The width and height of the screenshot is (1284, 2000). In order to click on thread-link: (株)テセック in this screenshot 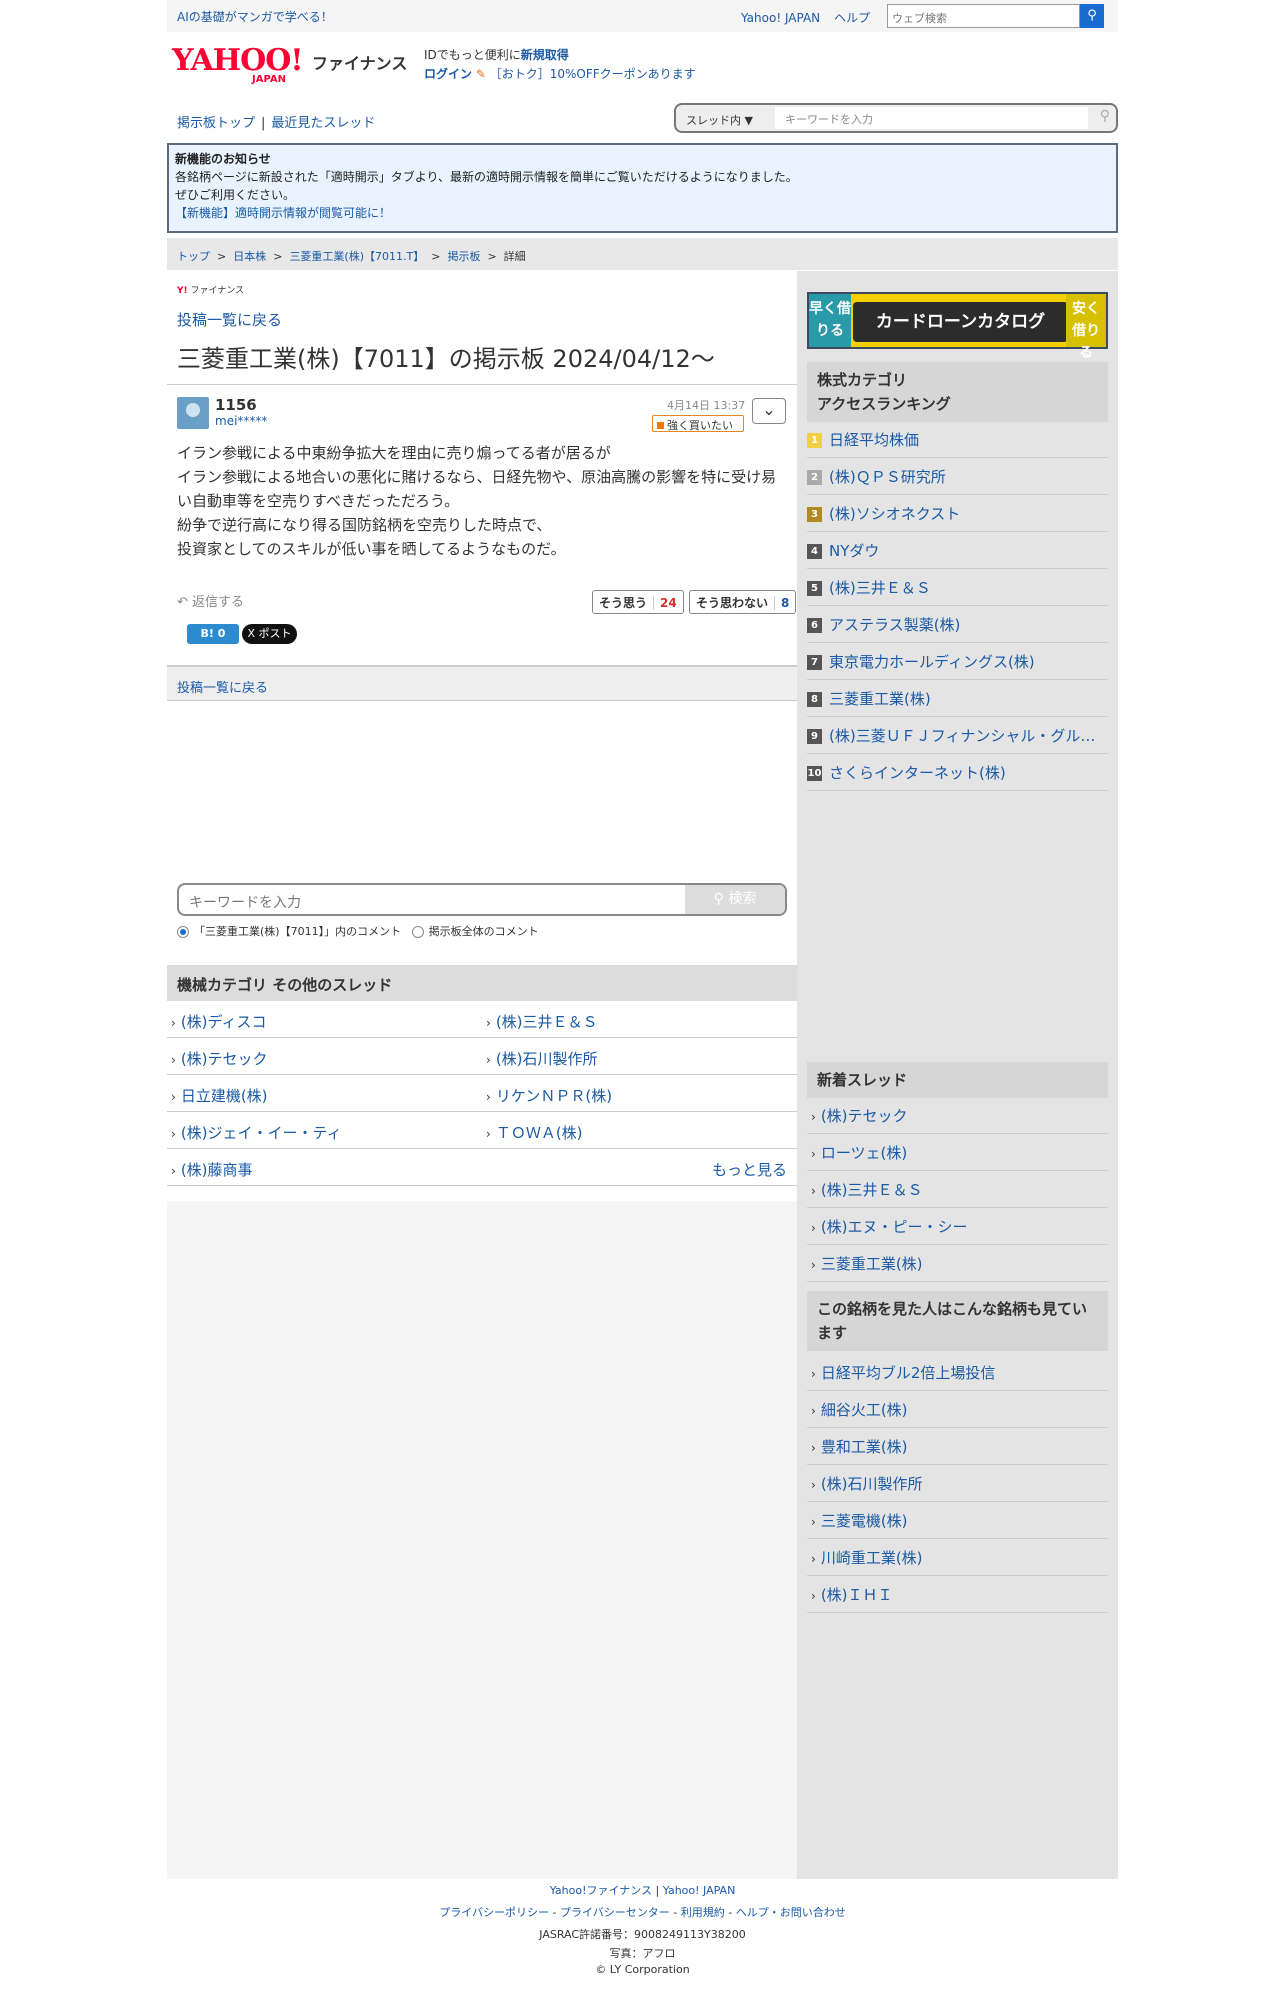, I will do `click(219, 1058)`.